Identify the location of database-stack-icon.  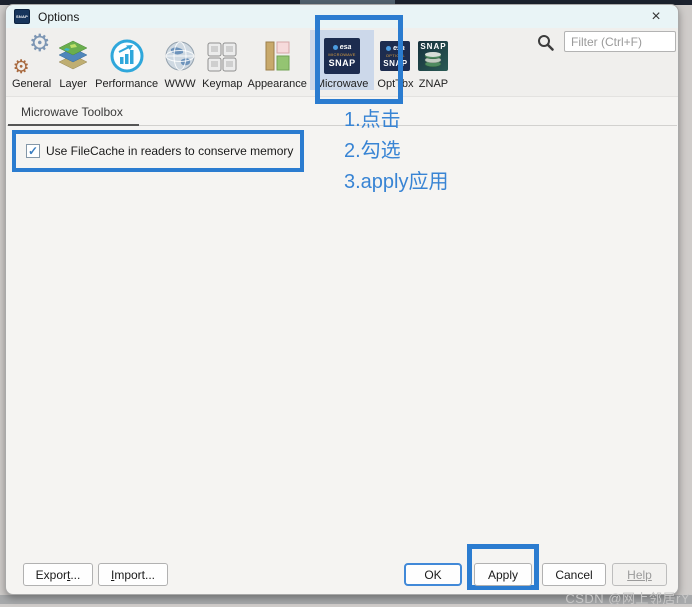
(433, 60).